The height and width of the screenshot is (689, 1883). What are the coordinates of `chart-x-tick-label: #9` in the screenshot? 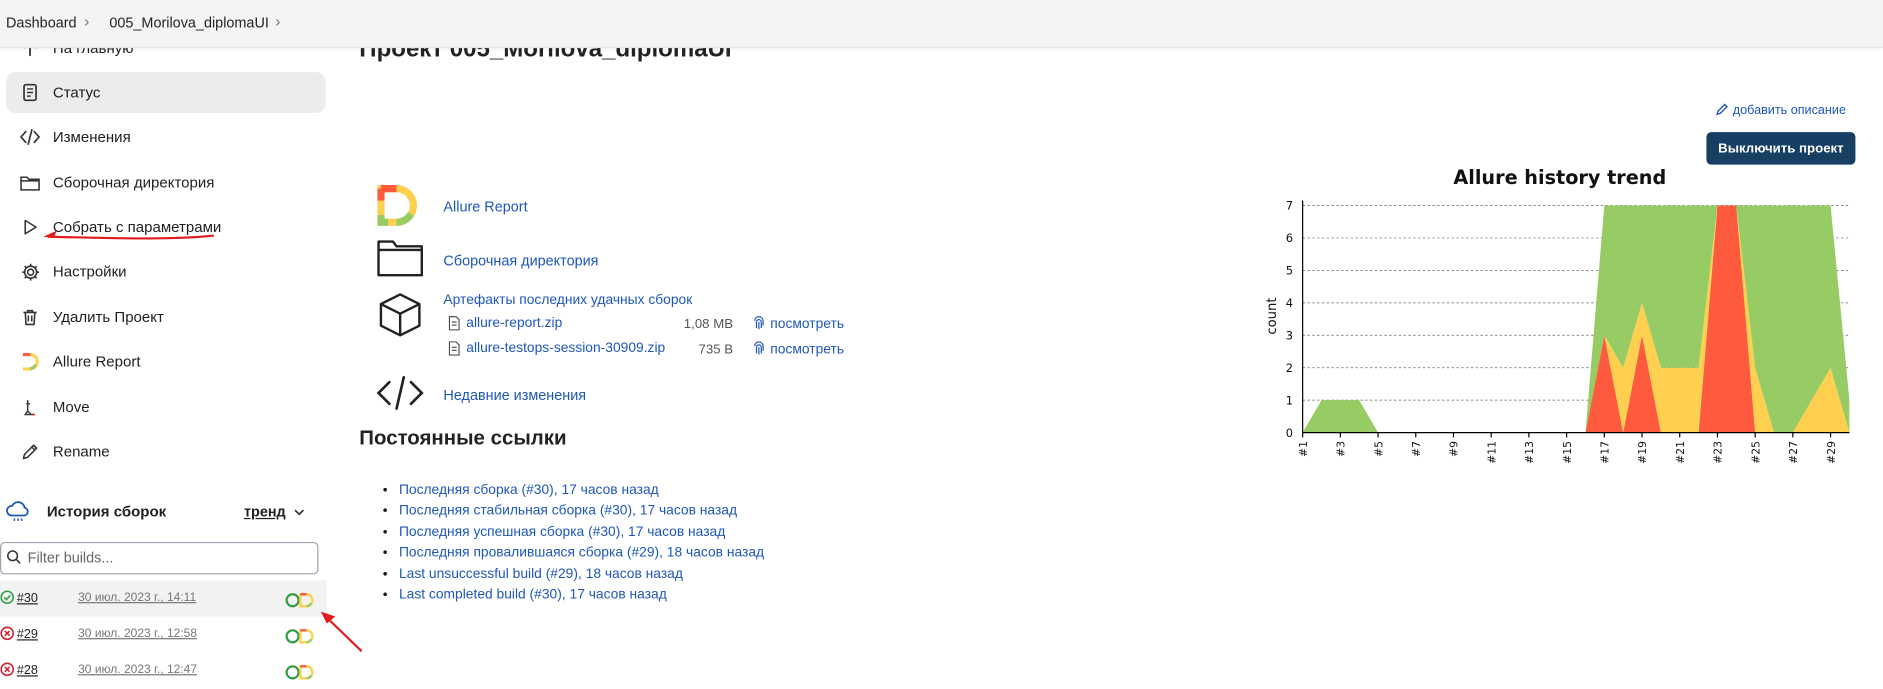 It's located at (1454, 449).